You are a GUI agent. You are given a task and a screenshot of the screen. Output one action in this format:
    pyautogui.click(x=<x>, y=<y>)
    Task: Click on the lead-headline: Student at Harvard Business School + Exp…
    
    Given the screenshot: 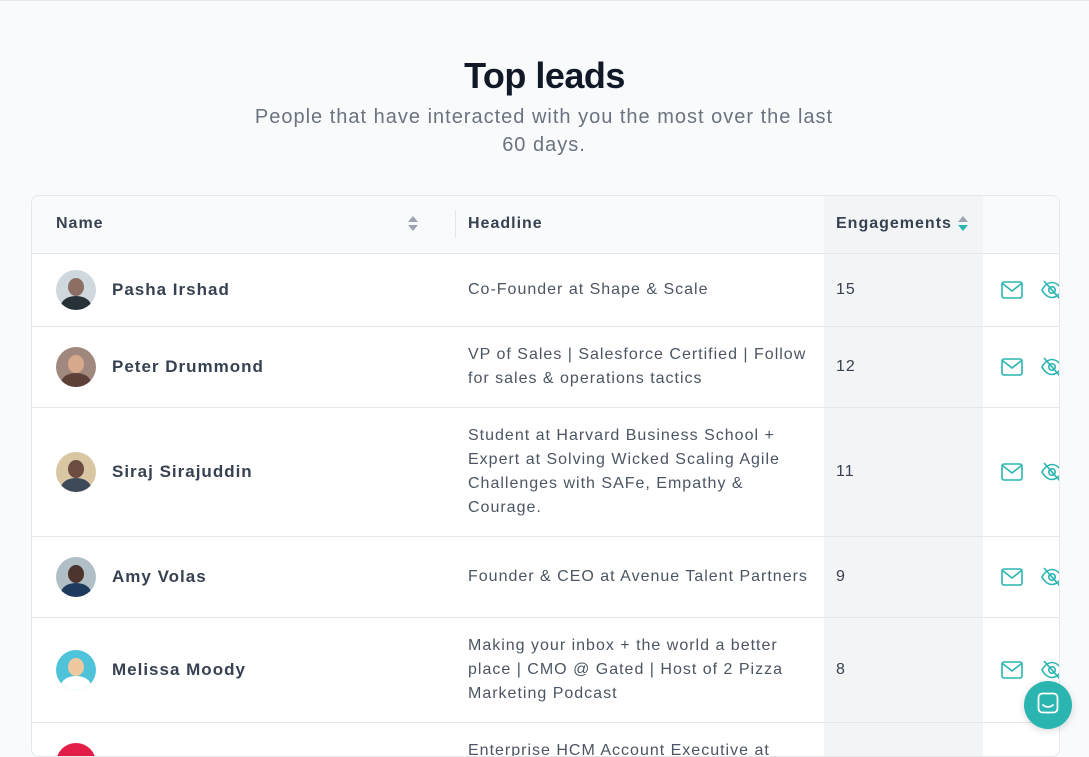 What is the action you would take?
    pyautogui.click(x=640, y=471)
    